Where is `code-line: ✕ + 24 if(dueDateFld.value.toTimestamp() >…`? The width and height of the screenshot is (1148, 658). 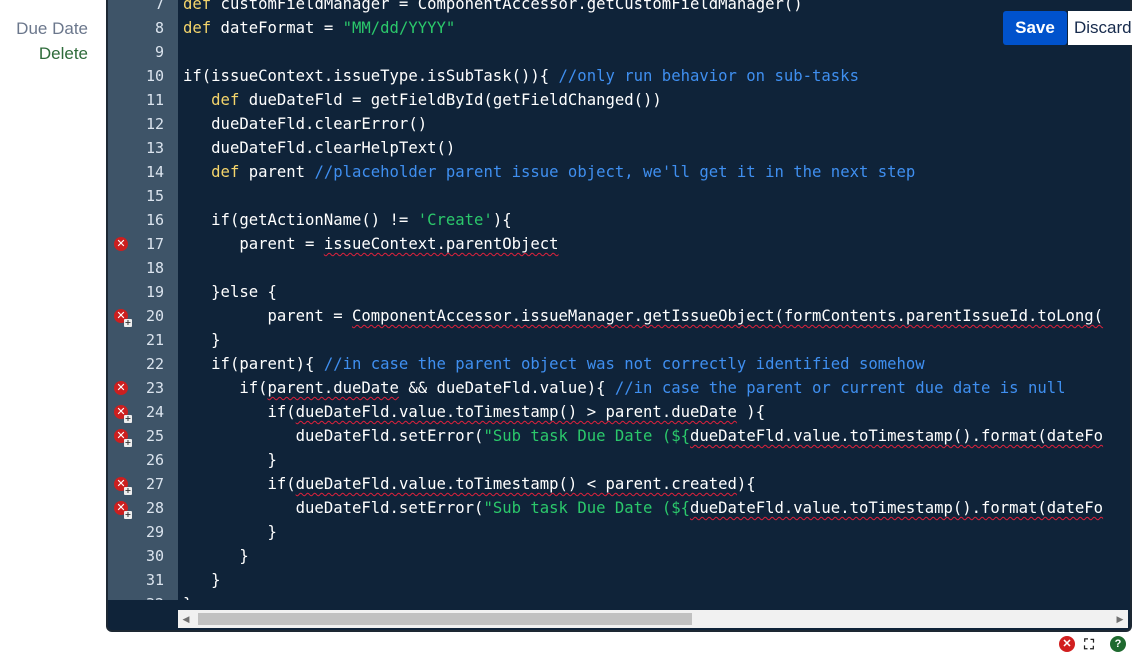
code-line: ✕ + 24 if(dueDateFld.value.toTimestamp() >… is located at coordinates (619, 412).